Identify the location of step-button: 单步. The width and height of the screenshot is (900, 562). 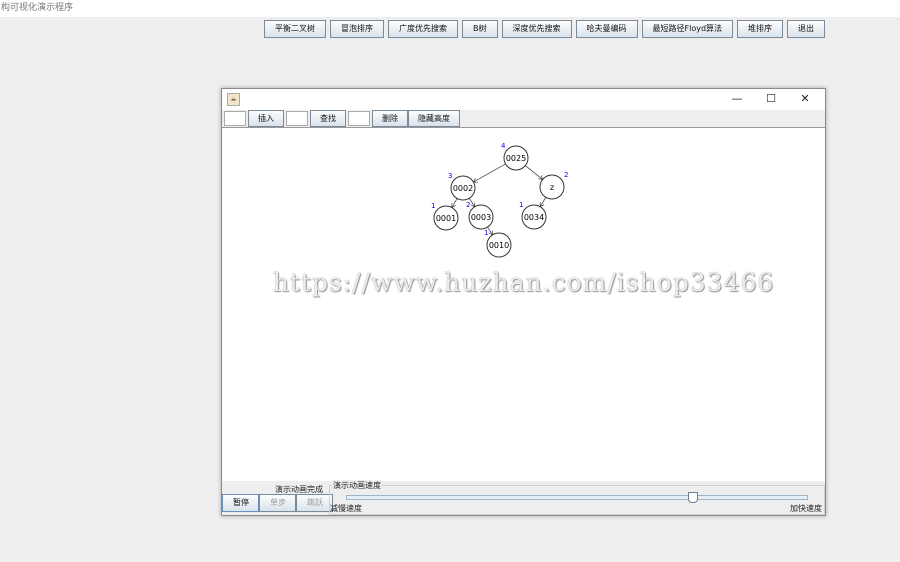
(277, 503).